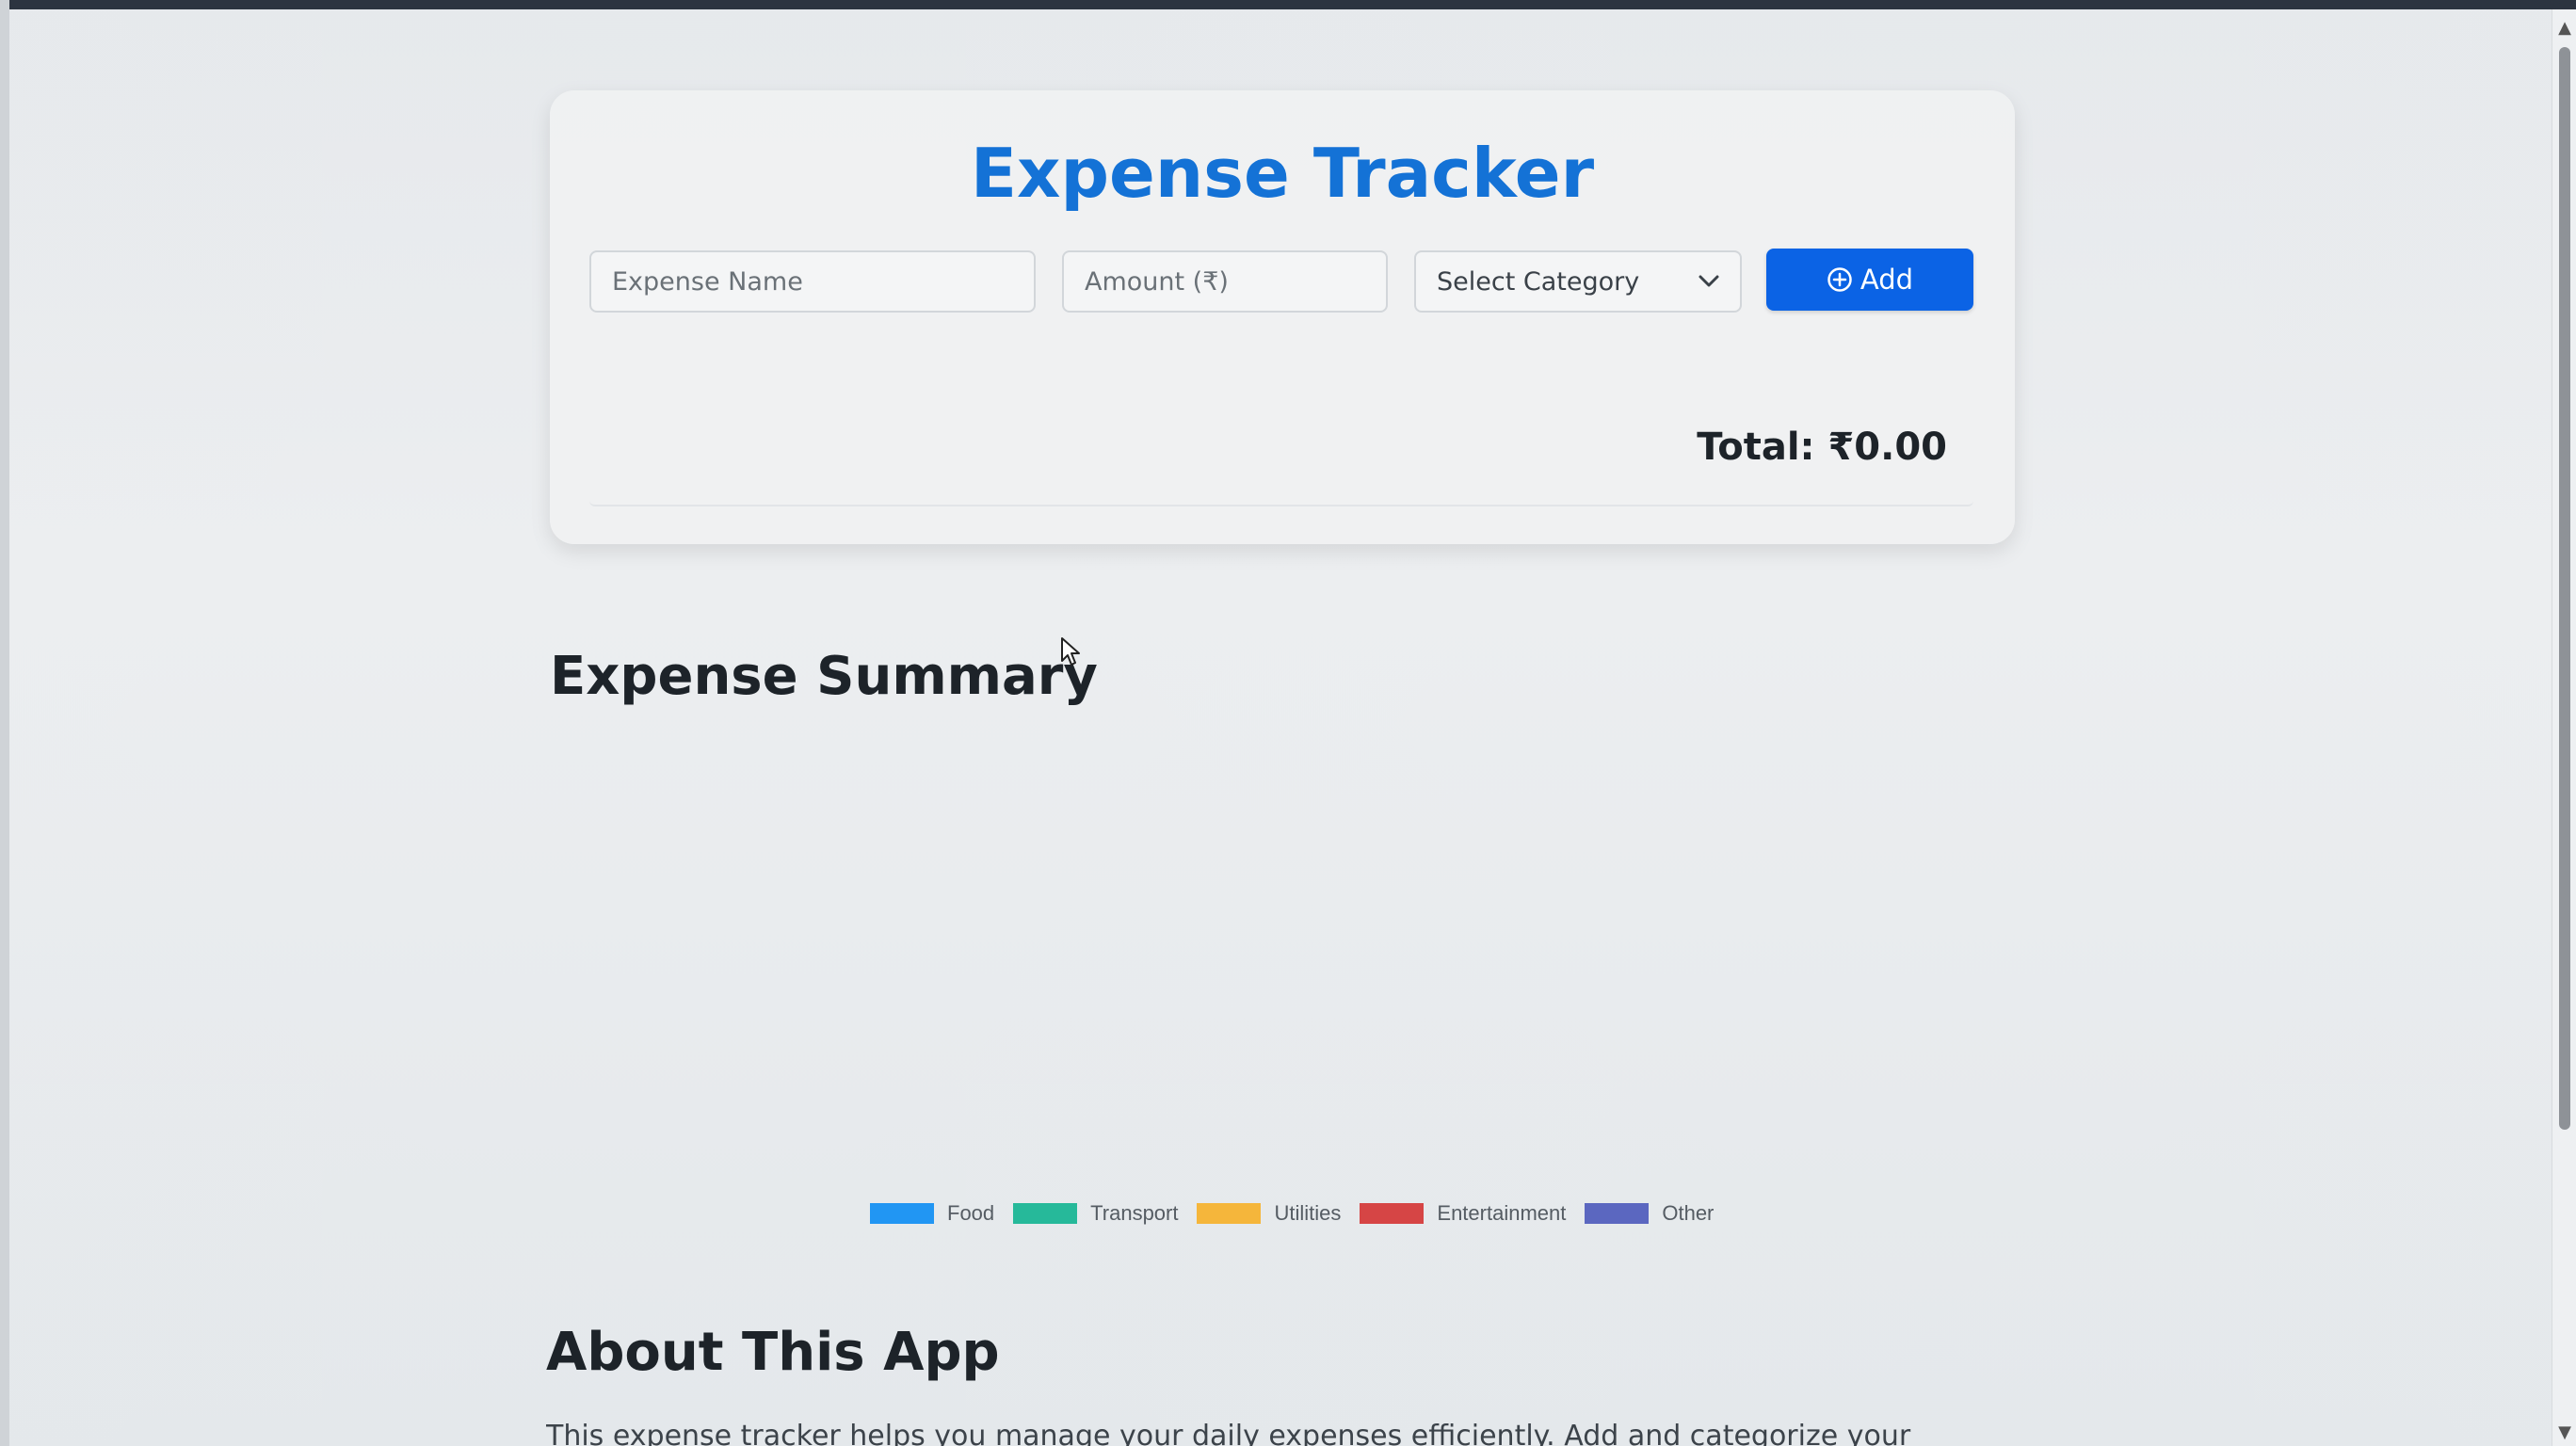  Describe the element at coordinates (2564, 588) in the screenshot. I see `scrollbar-thumb` at that location.